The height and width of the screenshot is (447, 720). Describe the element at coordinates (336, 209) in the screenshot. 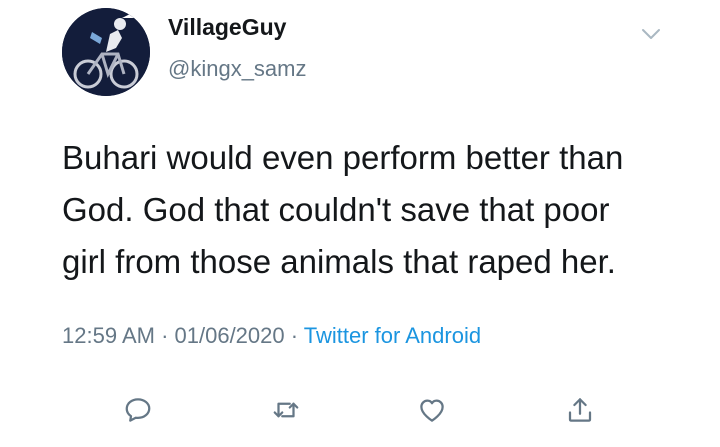

I see `tweet-text-line: God. God that couldn't save that poor` at that location.